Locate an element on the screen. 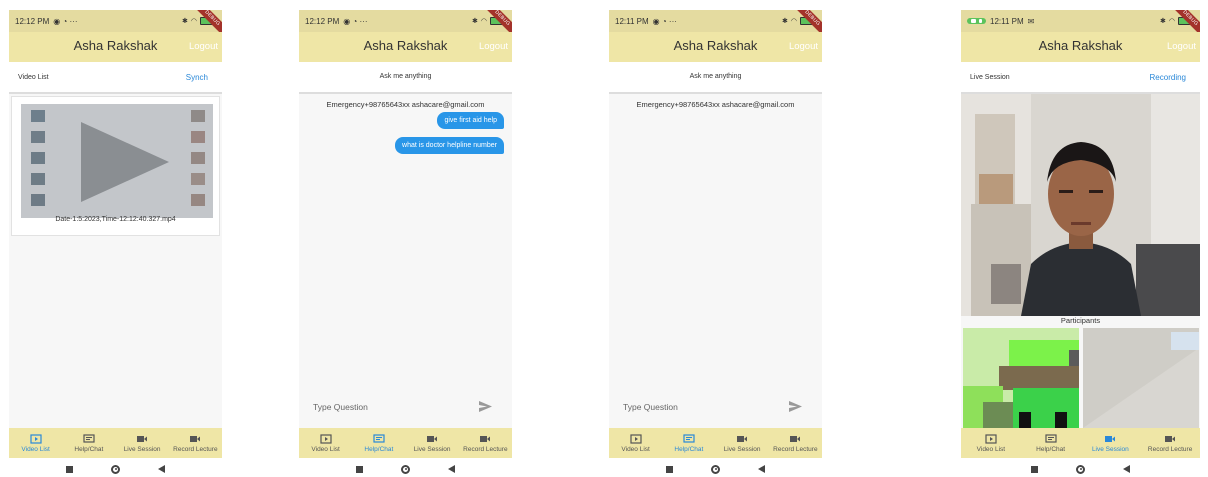  recording-button: Recording is located at coordinates (1168, 77).